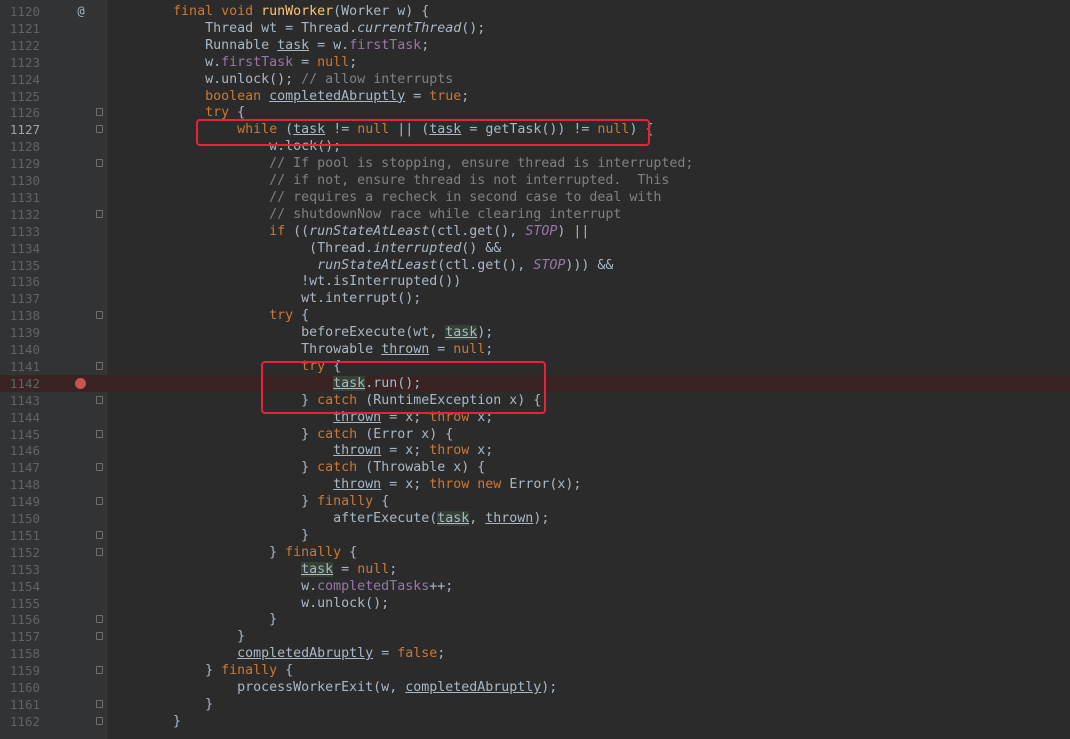 The height and width of the screenshot is (739, 1070). What do you see at coordinates (349, 231) in the screenshot?
I see `code-text: if ((runStateAtLeast(ctl.get(), STOP) ||` at bounding box center [349, 231].